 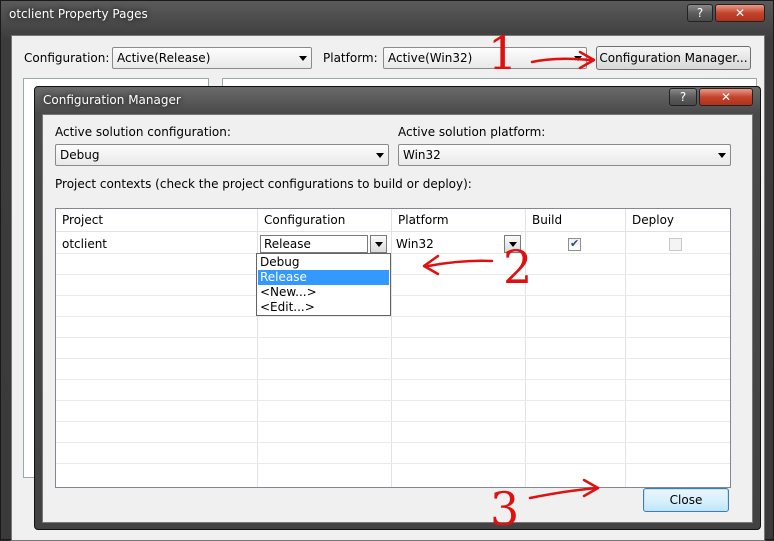 What do you see at coordinates (505, 509) in the screenshot?
I see `annotation-number-3: 3` at bounding box center [505, 509].